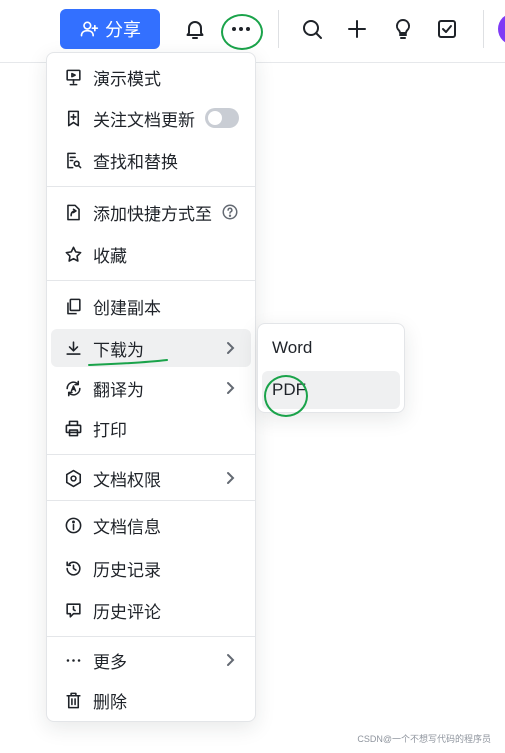  What do you see at coordinates (73, 428) in the screenshot?
I see `printer-icon` at bounding box center [73, 428].